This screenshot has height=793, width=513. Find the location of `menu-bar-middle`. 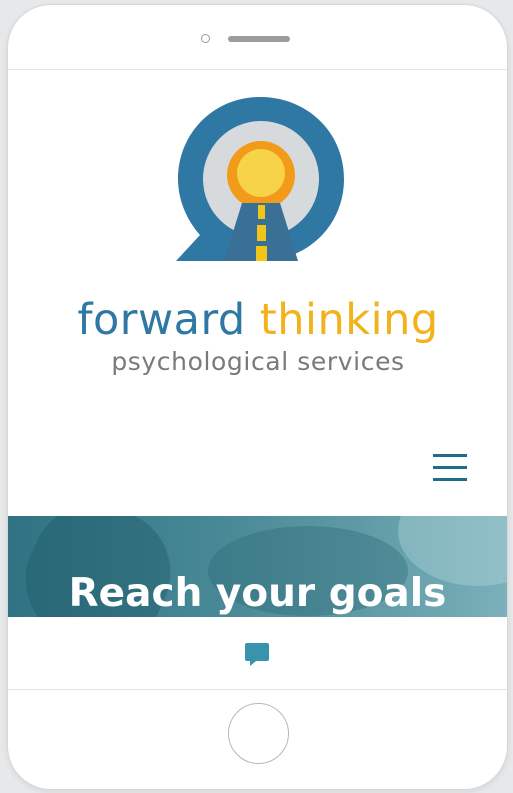

menu-bar-middle is located at coordinates (450, 467).